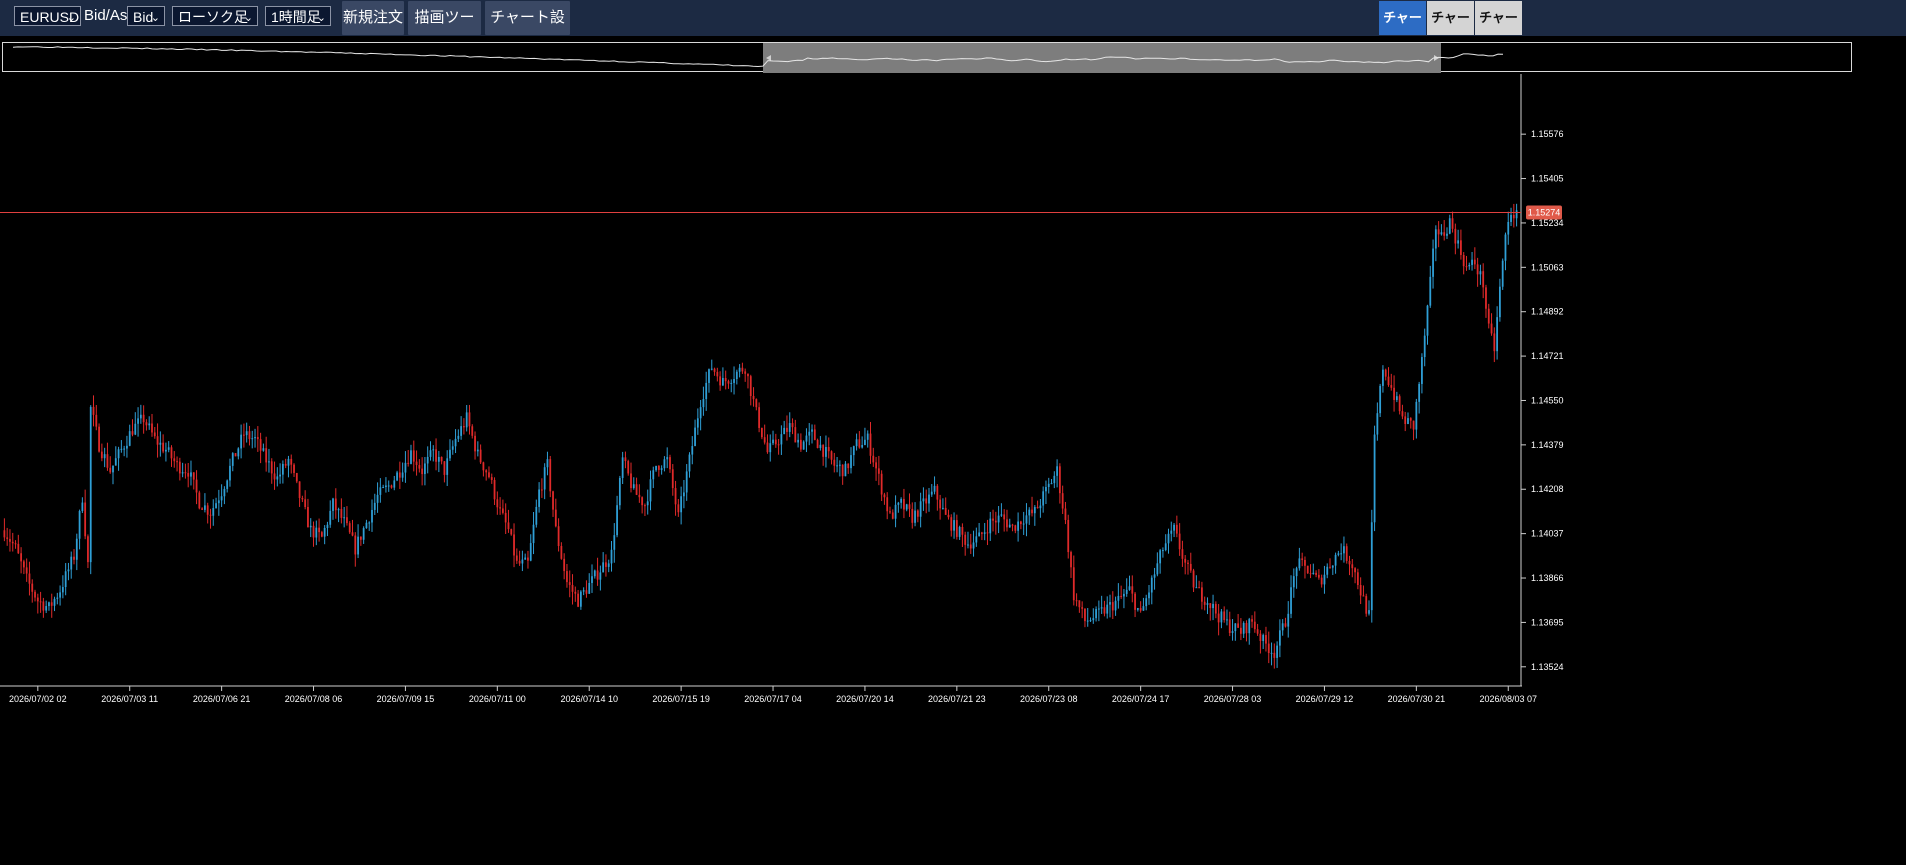 Image resolution: width=1906 pixels, height=865 pixels. What do you see at coordinates (444, 30) in the screenshot?
I see `drawing-tools-button: 描画ツール` at bounding box center [444, 30].